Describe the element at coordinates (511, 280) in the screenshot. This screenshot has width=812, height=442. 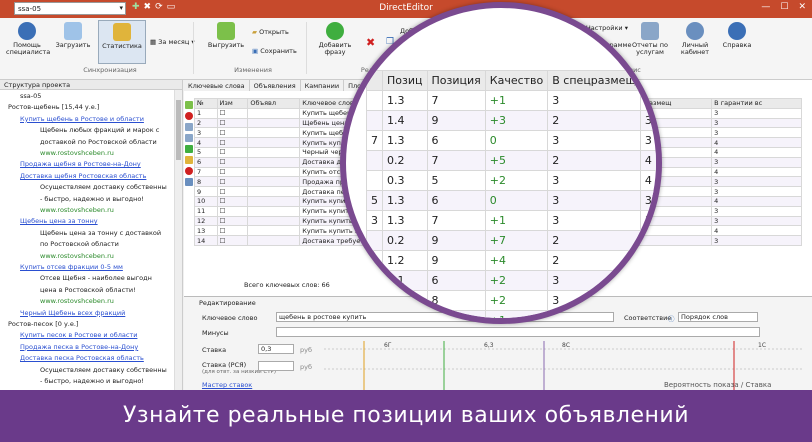
I see `magnified-row: 1.1 6 +2 3 4` at that location.